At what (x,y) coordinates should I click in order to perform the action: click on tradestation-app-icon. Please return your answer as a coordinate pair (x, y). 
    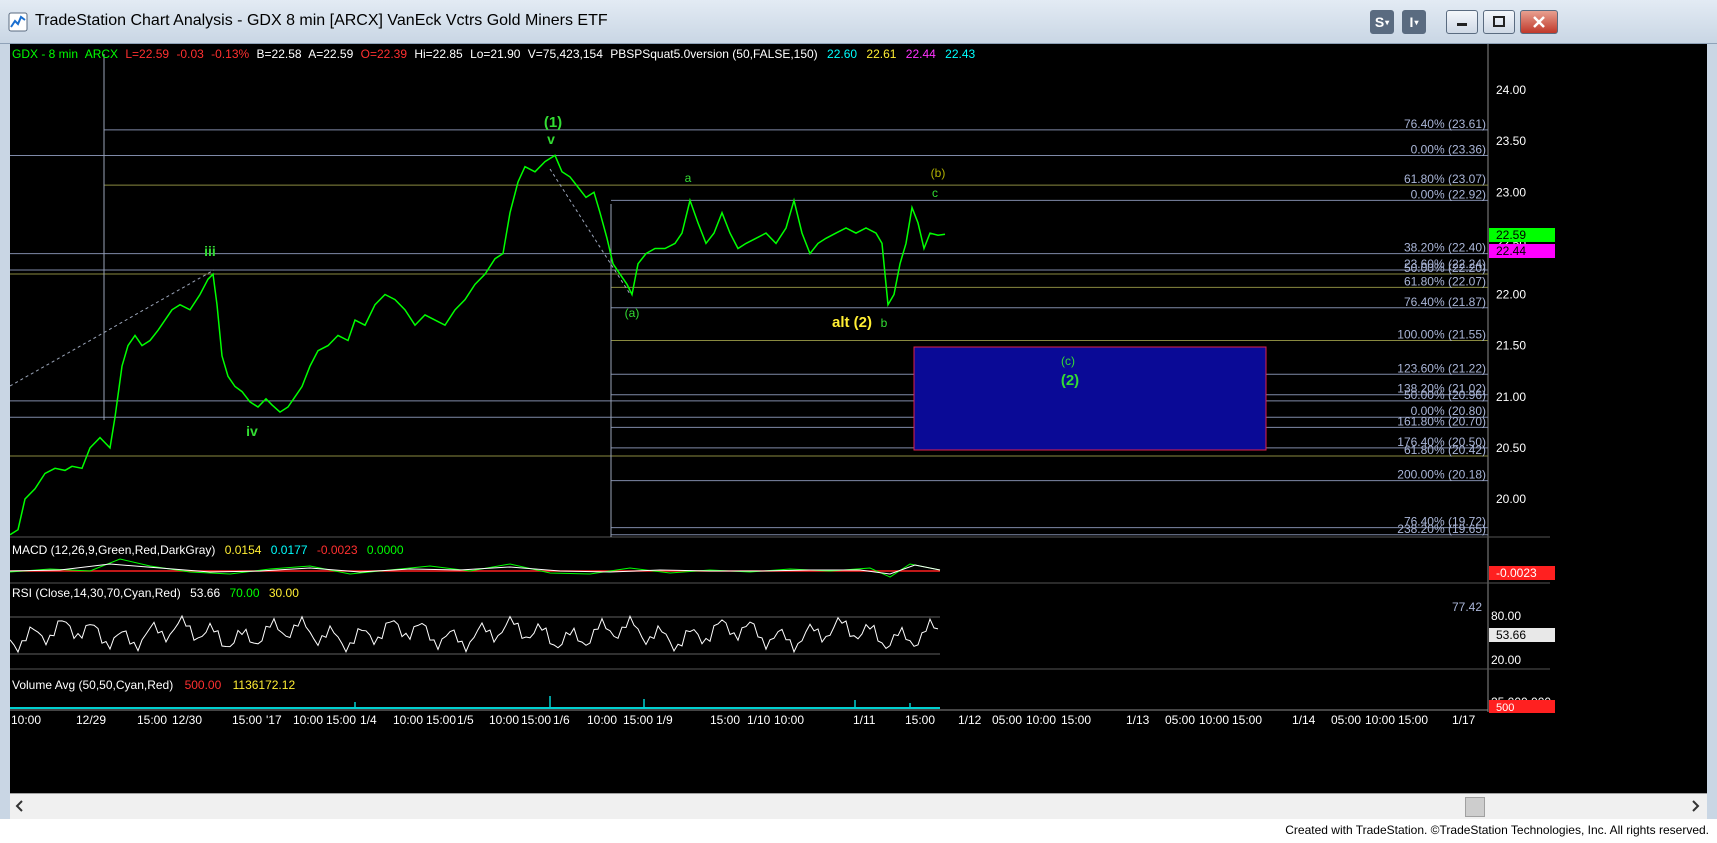
    Looking at the image, I should click on (18, 22).